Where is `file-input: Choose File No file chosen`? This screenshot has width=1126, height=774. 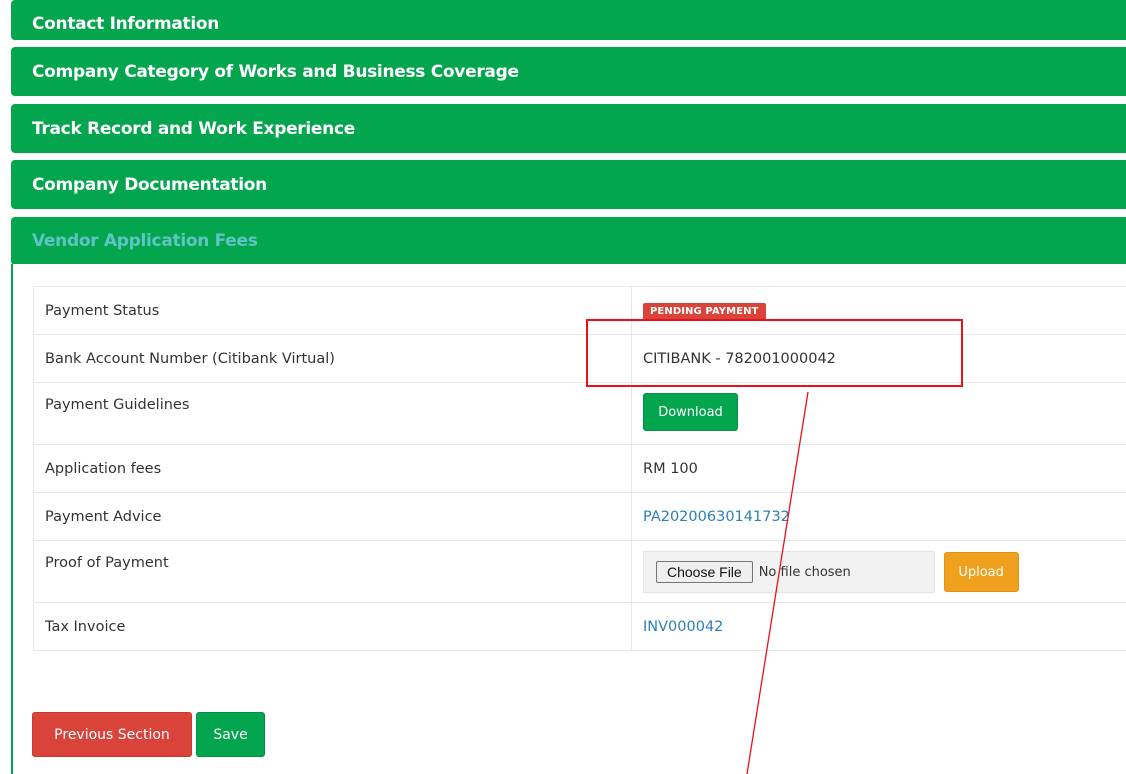 file-input: Choose File No file chosen is located at coordinates (789, 572).